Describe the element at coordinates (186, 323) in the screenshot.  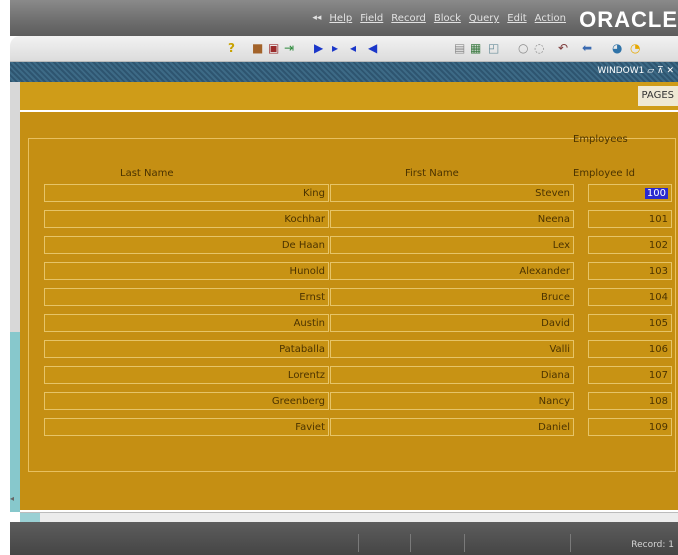
I see `last-name-field: Austin` at that location.